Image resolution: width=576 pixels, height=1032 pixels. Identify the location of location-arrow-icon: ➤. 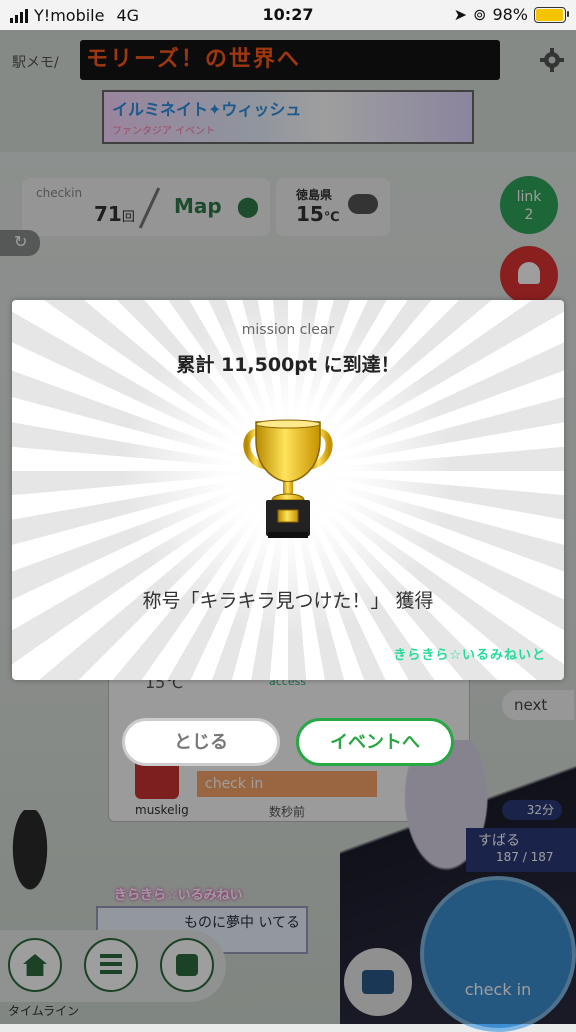
(460, 14).